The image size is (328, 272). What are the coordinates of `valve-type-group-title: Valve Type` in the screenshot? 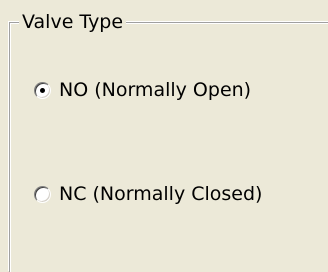 It's located at (73, 22).